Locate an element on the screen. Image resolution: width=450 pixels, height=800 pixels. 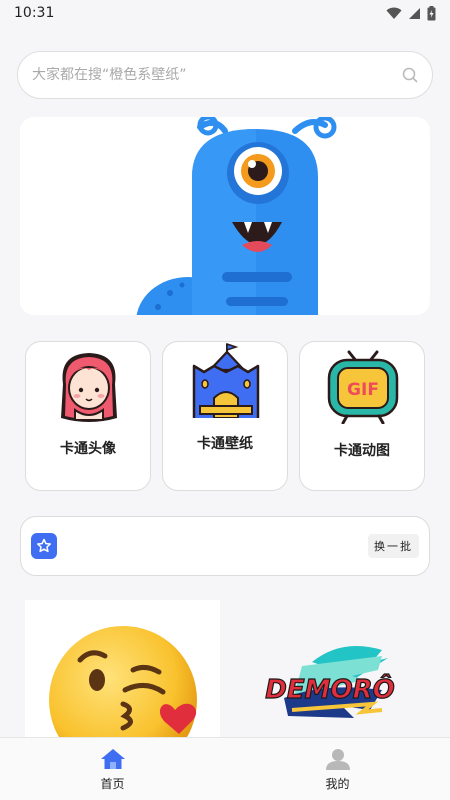
tab-bar: 首页 我的 is located at coordinates (225, 768).